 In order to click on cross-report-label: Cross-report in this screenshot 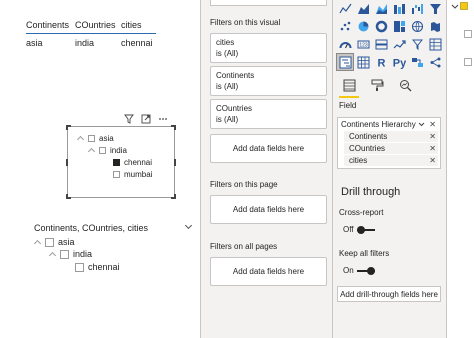, I will do `click(361, 212)`.